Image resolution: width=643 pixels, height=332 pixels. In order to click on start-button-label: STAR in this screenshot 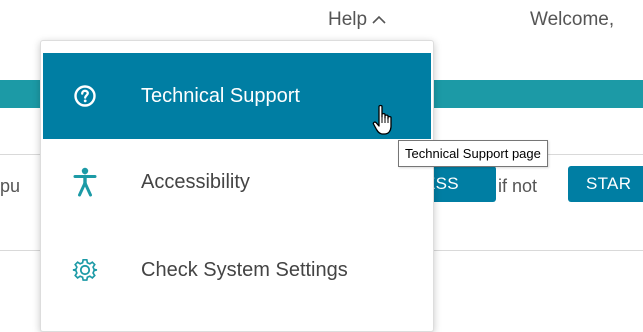, I will do `click(609, 183)`.